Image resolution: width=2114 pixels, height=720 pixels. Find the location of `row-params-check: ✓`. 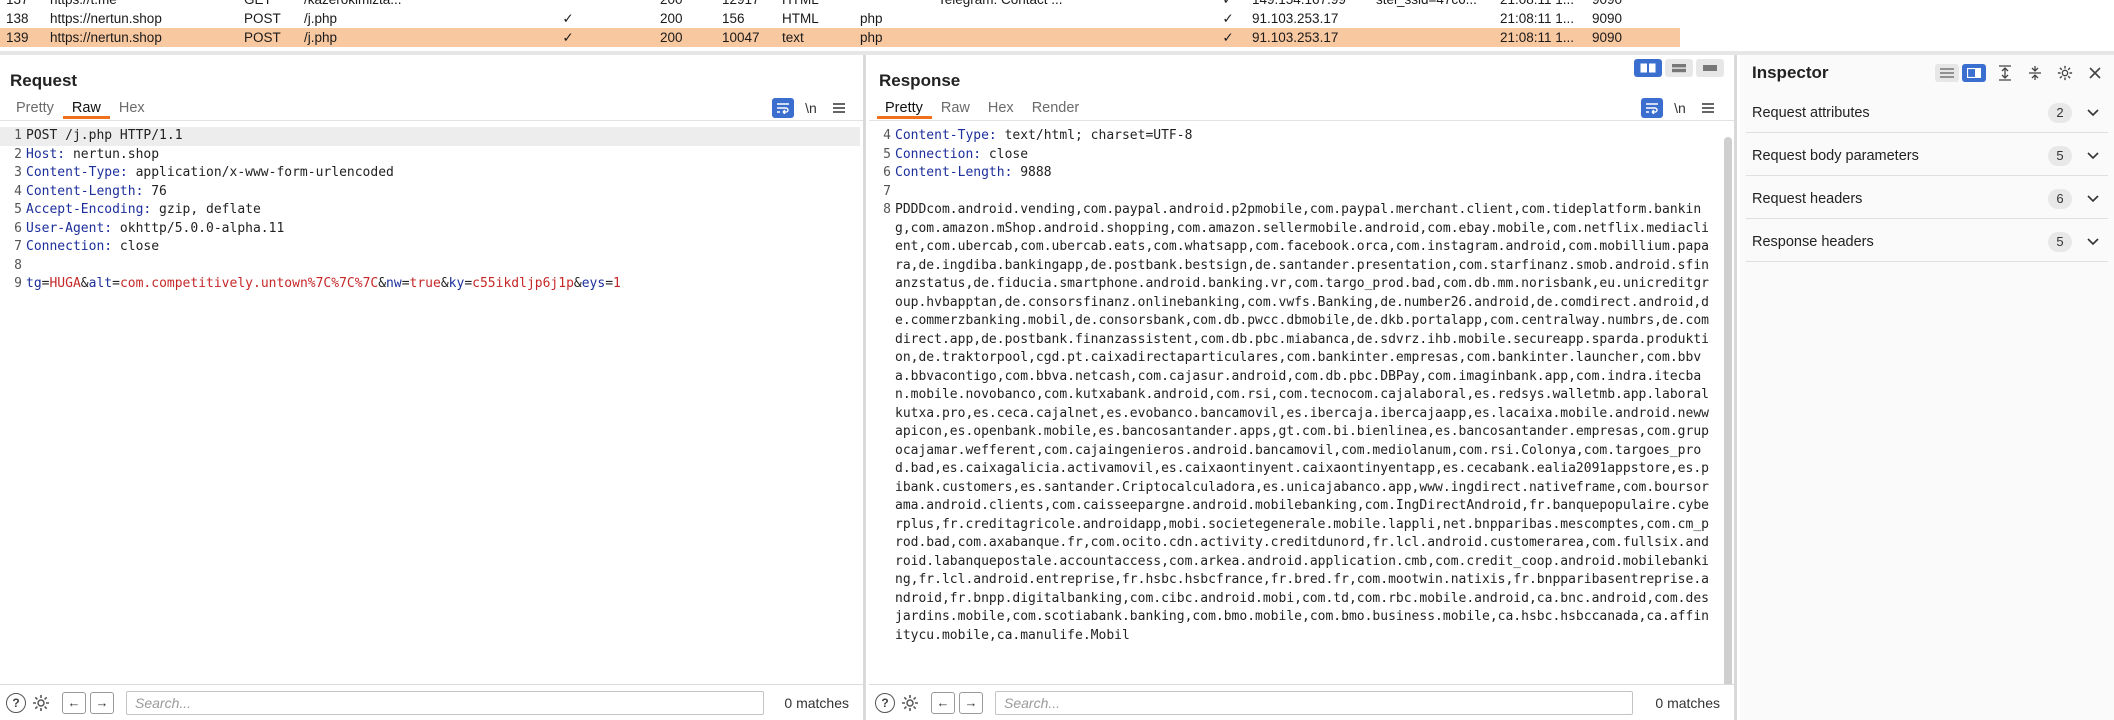

row-params-check: ✓ is located at coordinates (568, 18).